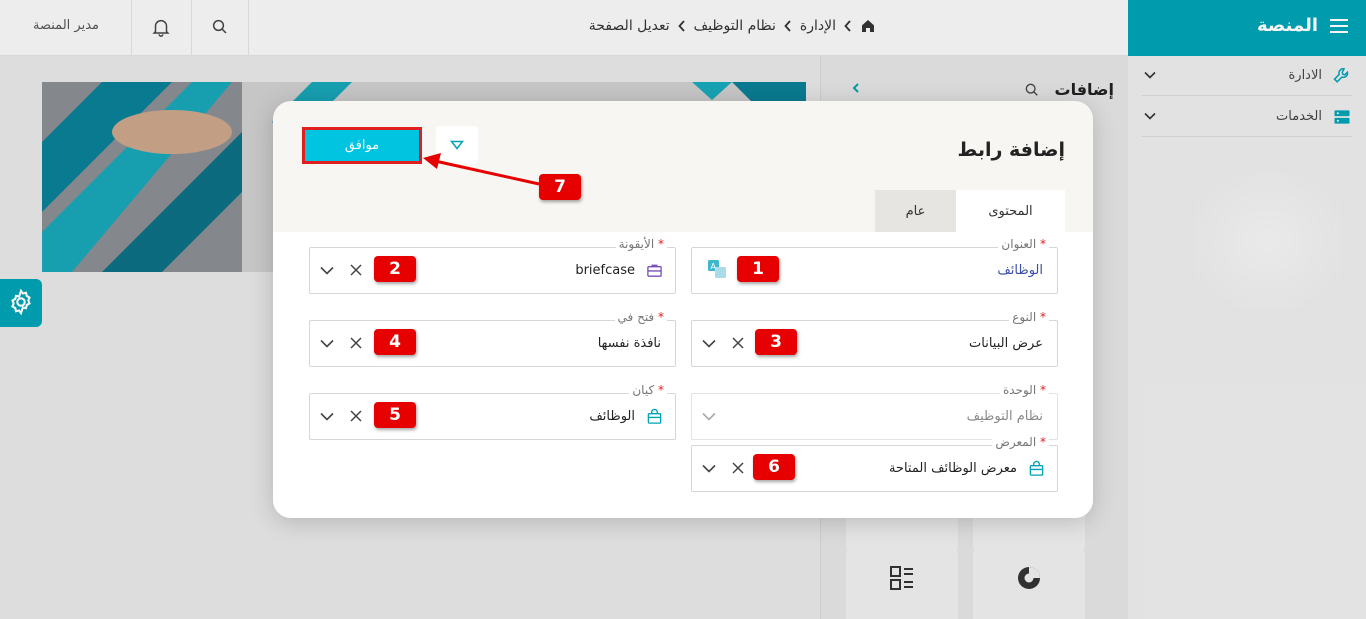 This screenshot has width=1366, height=619. What do you see at coordinates (654, 270) in the screenshot?
I see `briefcase-icon` at bounding box center [654, 270].